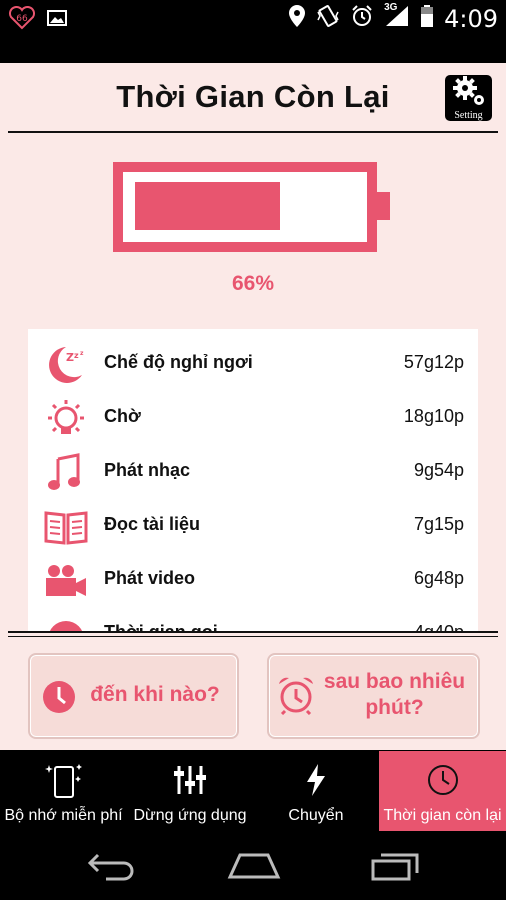  I want to click on header-divider, so click(253, 132).